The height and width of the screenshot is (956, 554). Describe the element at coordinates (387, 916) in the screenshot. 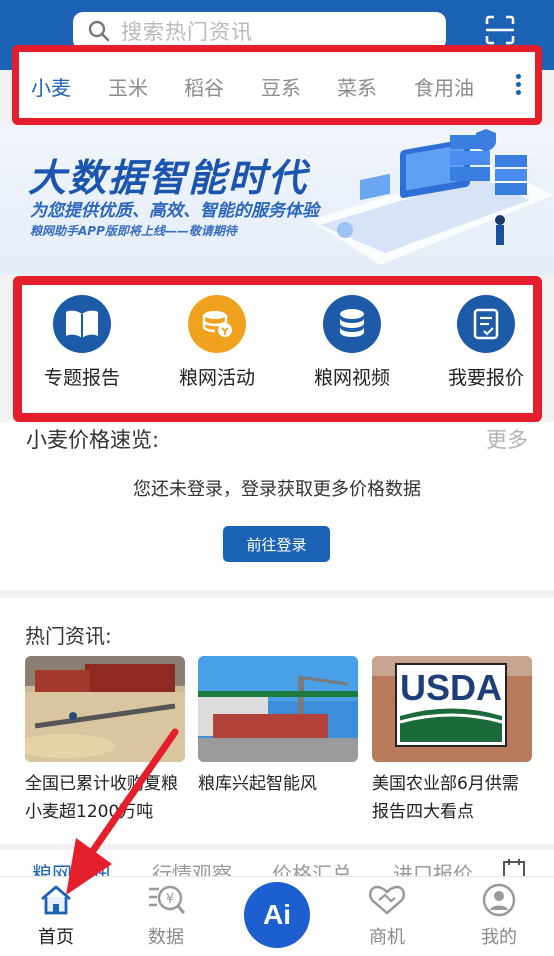

I see `nav-business: 商机` at that location.